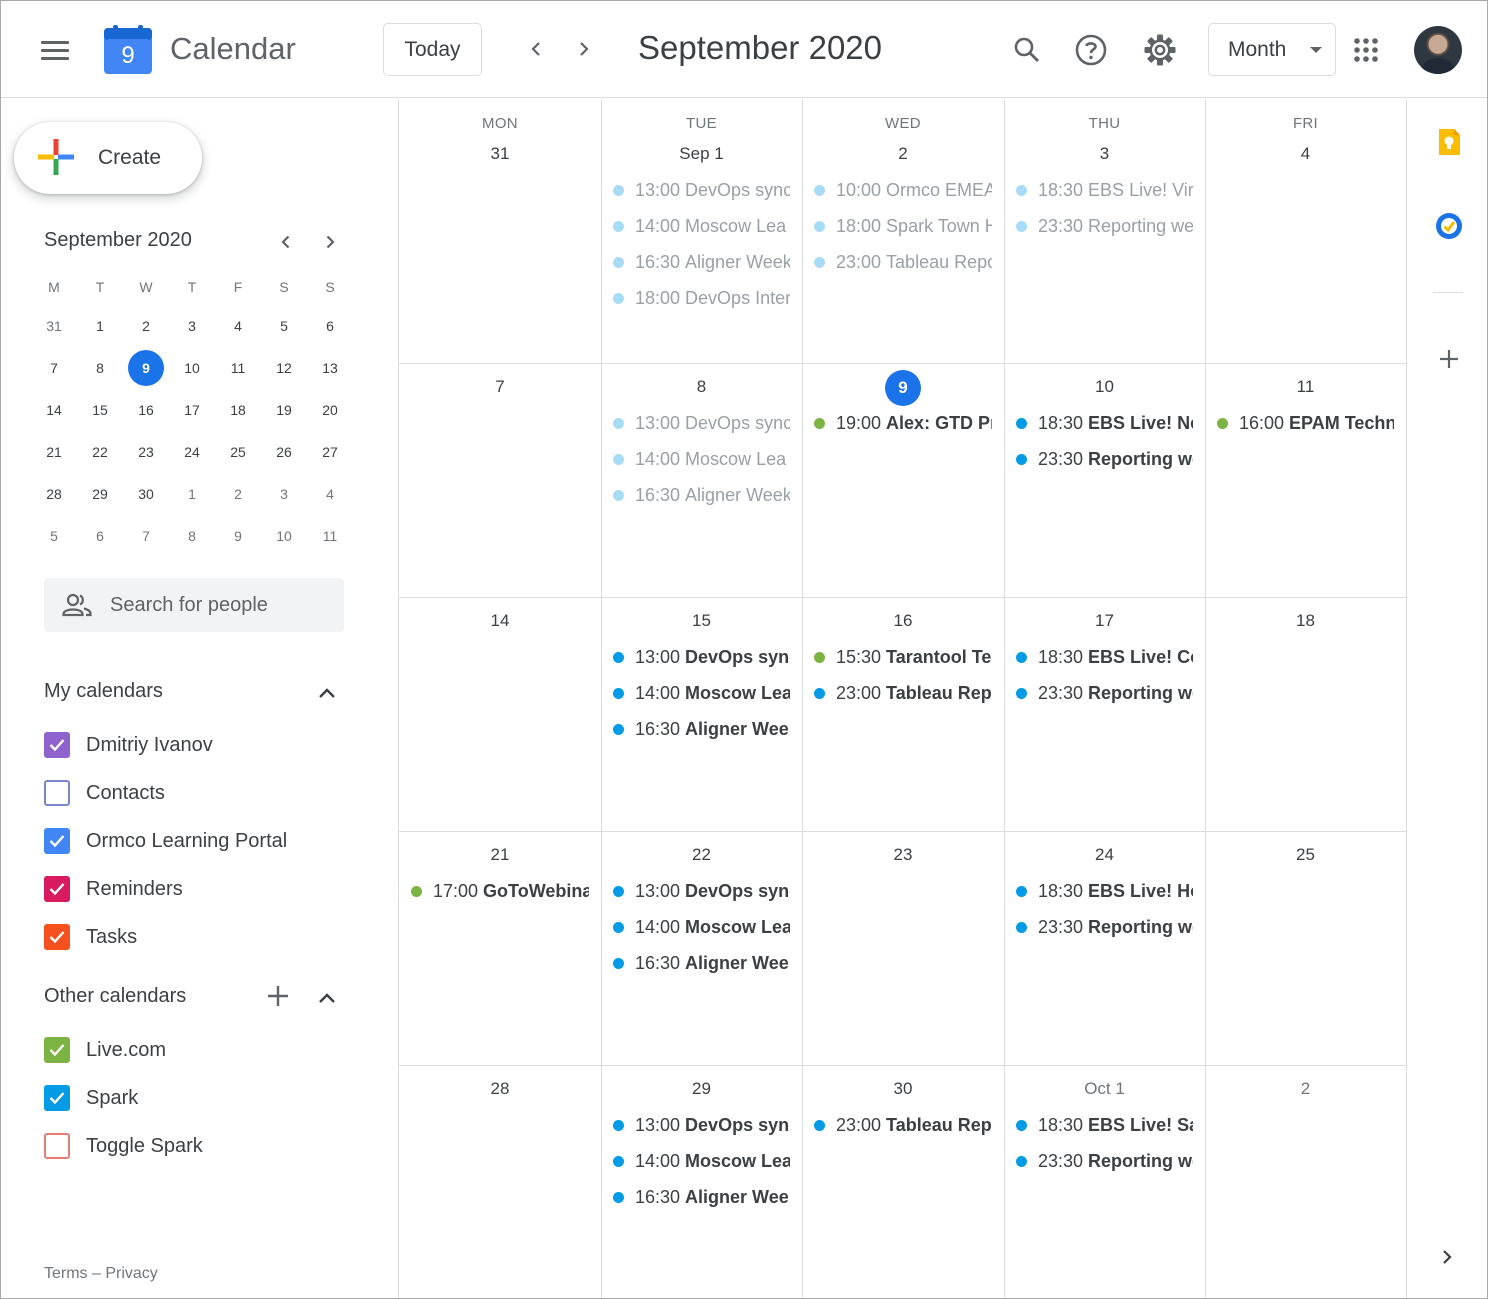 Image resolution: width=1488 pixels, height=1299 pixels. I want to click on date-number: 30, so click(903, 1089).